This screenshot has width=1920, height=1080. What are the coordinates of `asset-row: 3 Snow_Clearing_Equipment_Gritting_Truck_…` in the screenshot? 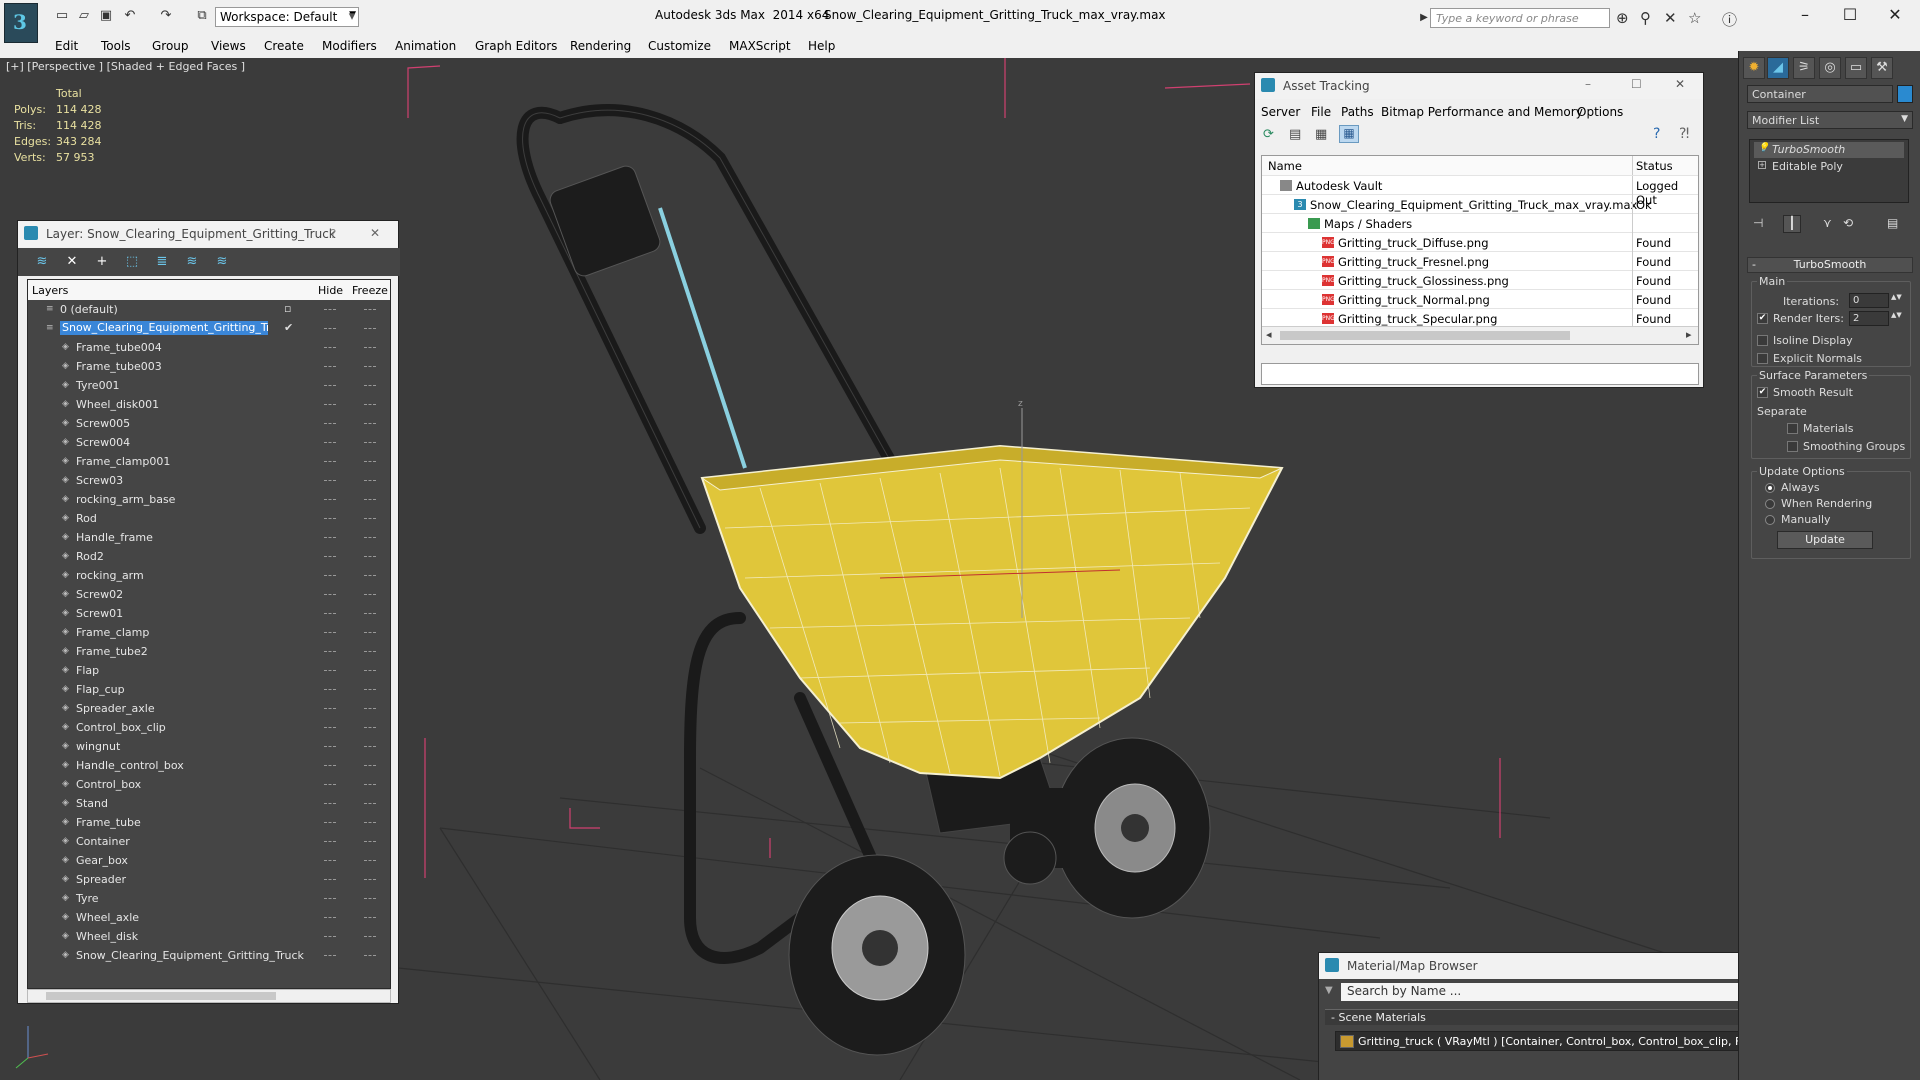 It's located at (1480, 204).